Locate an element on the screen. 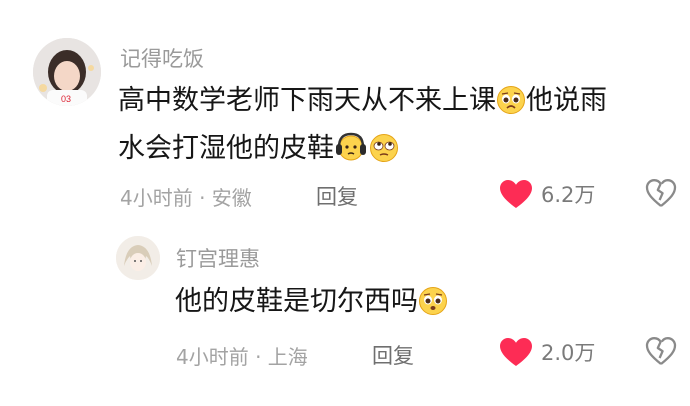  like-button: 6.2万 is located at coordinates (547, 194).